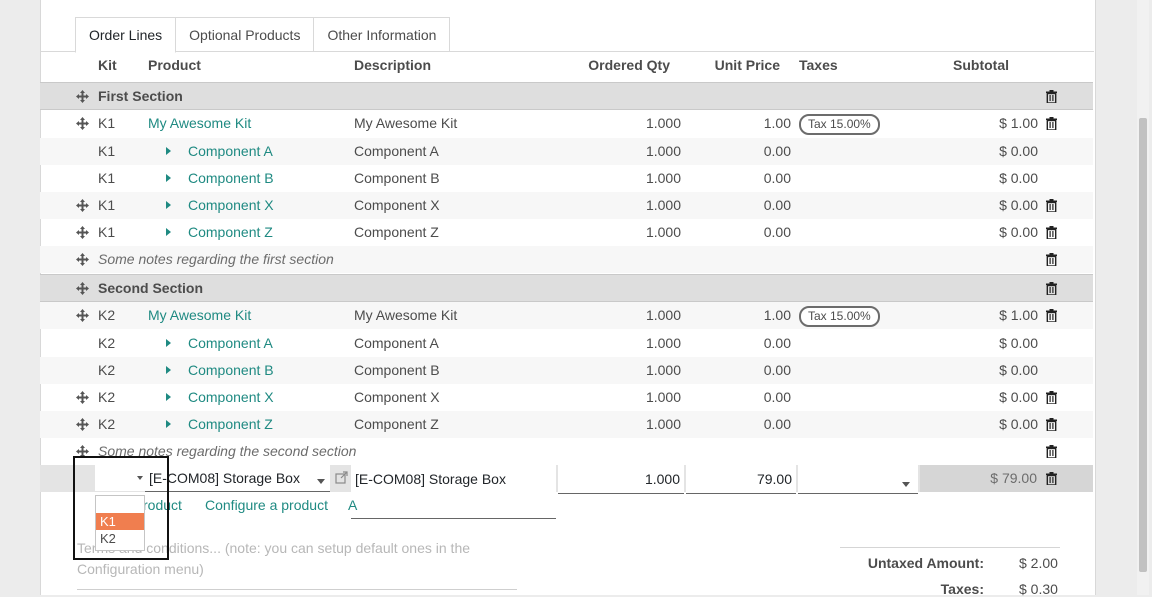 The height and width of the screenshot is (597, 1152). Describe the element at coordinates (741, 479) in the screenshot. I see `unit-price-input: 79.00` at that location.